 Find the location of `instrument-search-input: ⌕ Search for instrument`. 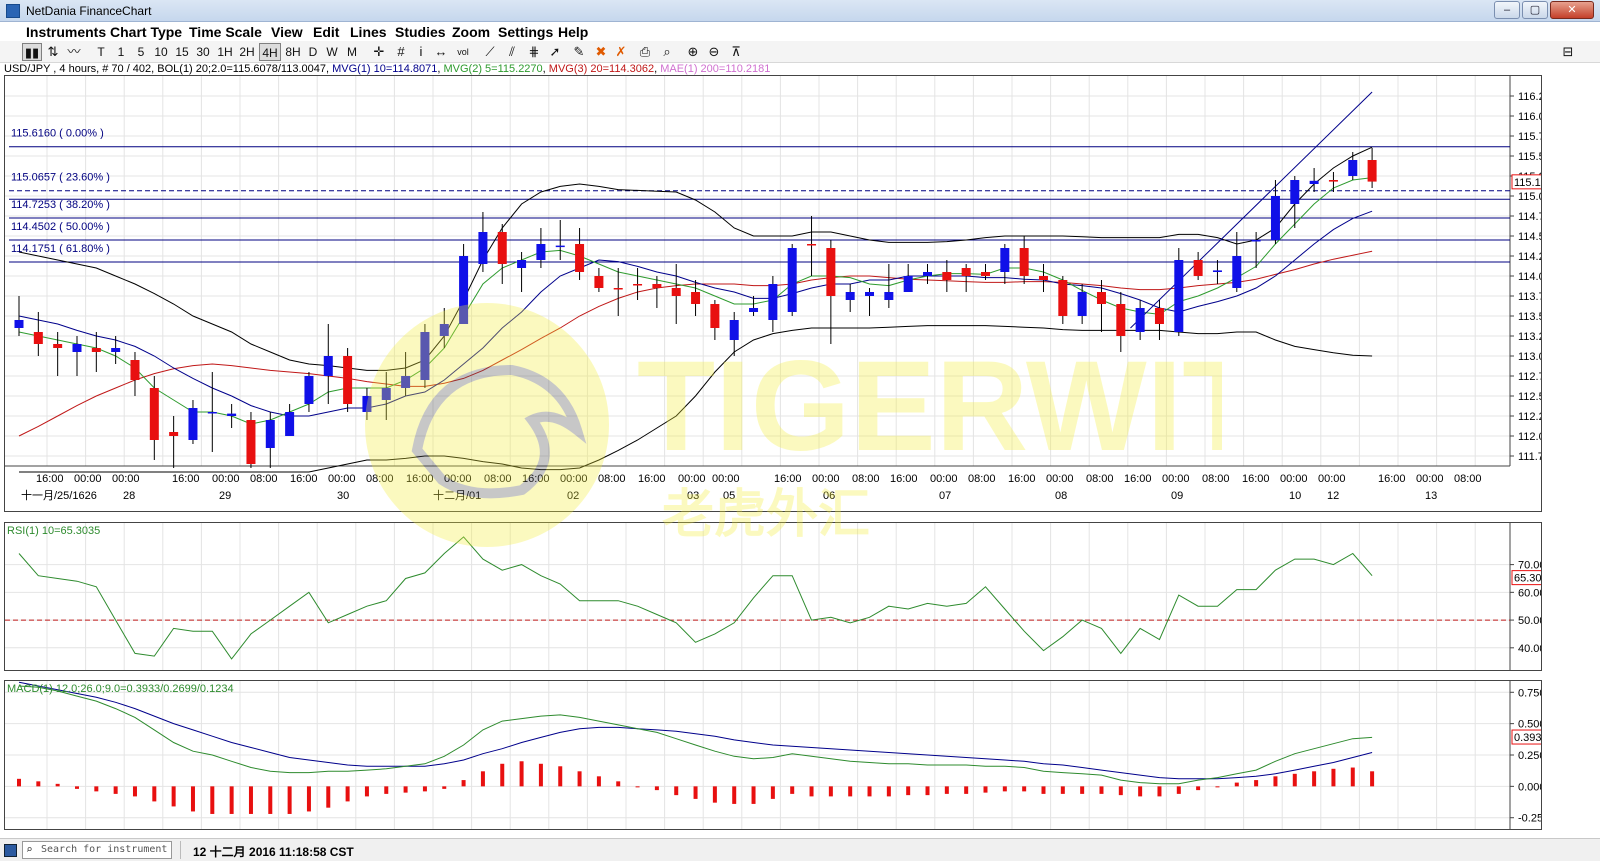

instrument-search-input: ⌕ Search for instrument is located at coordinates (97, 850).